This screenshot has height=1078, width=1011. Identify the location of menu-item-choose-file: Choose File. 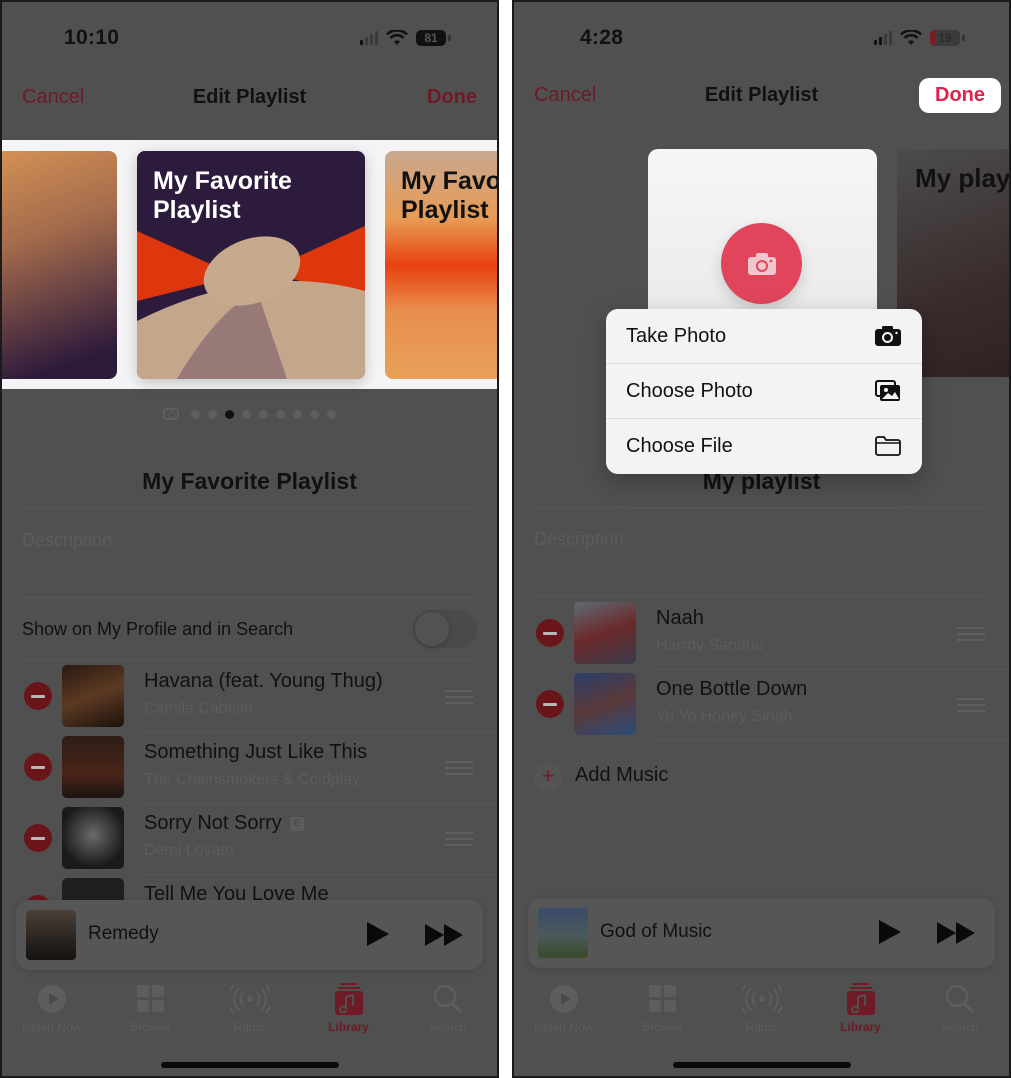
(764, 446).